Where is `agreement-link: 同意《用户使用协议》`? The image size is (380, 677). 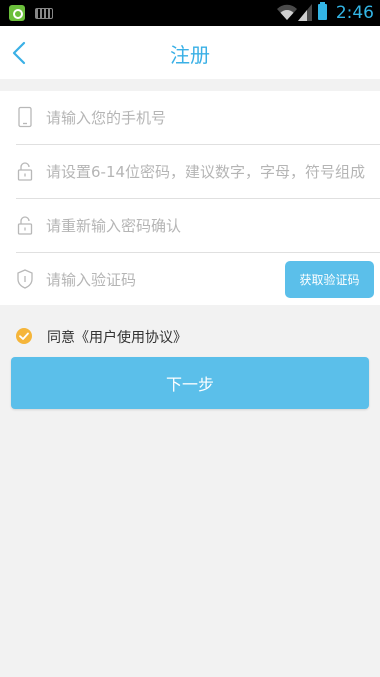
agreement-link: 同意《用户使用协议》 is located at coordinates (117, 337).